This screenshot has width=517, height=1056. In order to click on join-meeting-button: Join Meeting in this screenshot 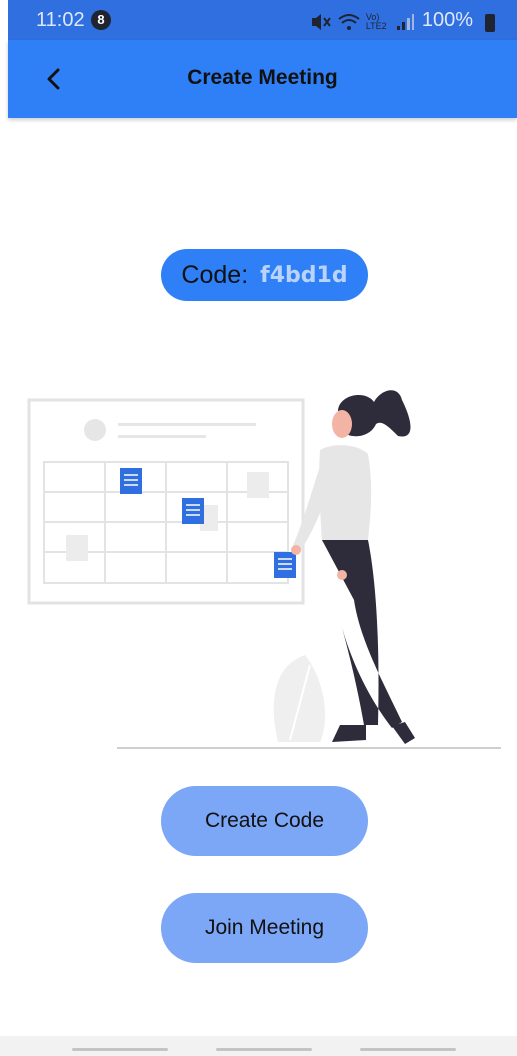, I will do `click(264, 928)`.